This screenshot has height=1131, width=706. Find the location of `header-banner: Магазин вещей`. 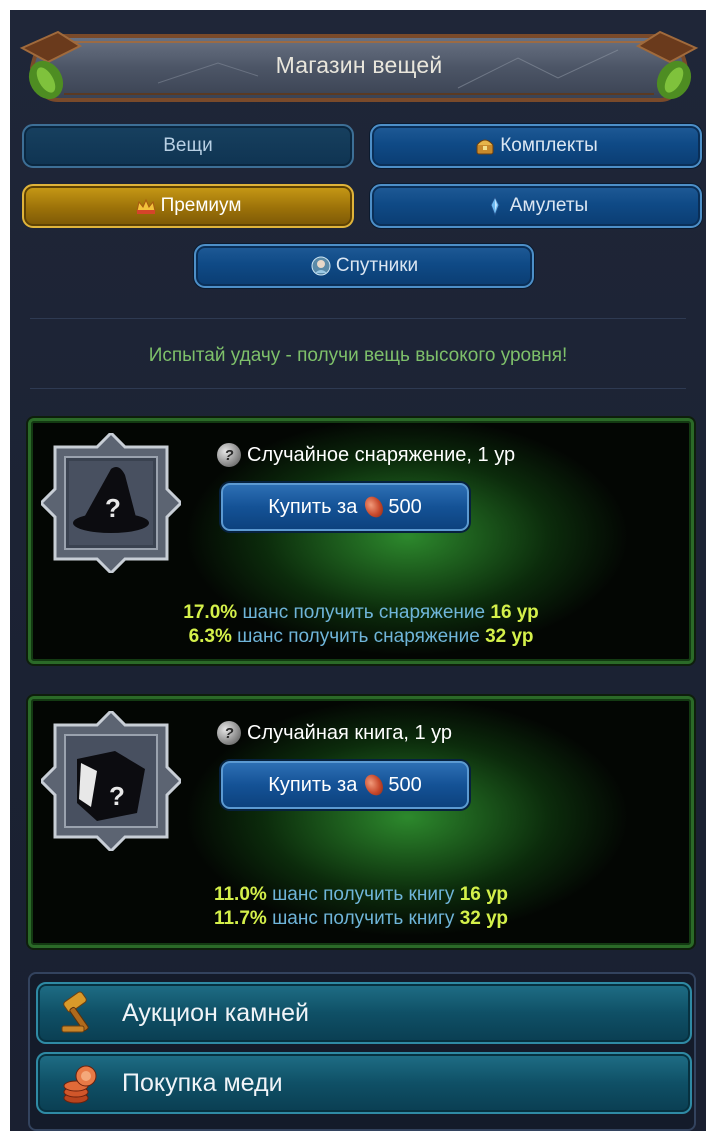

header-banner: Магазин вещей is located at coordinates (359, 68).